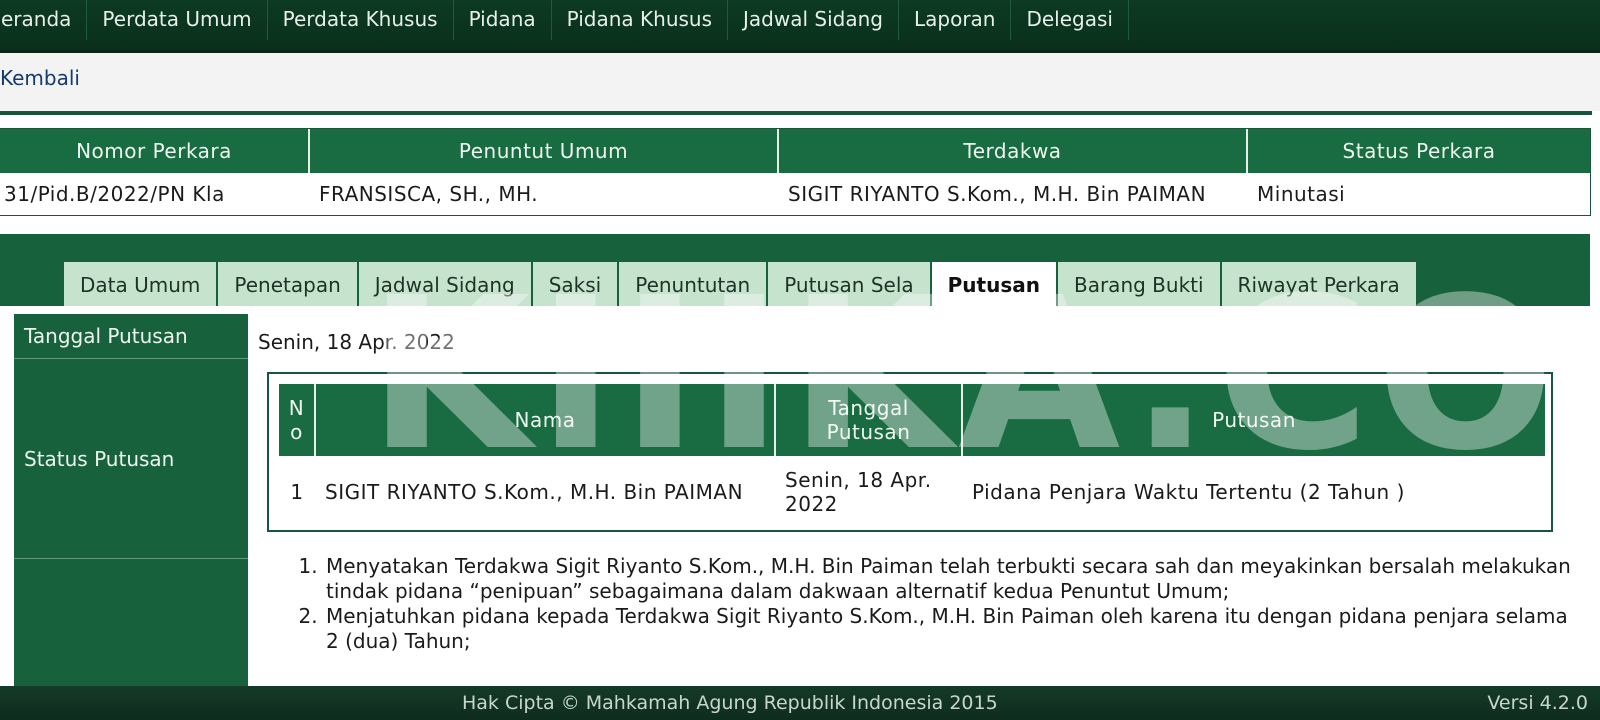 Image resolution: width=1600 pixels, height=720 pixels. I want to click on nav-item-pidana-khusus: Pidana Khusus, so click(640, 20).